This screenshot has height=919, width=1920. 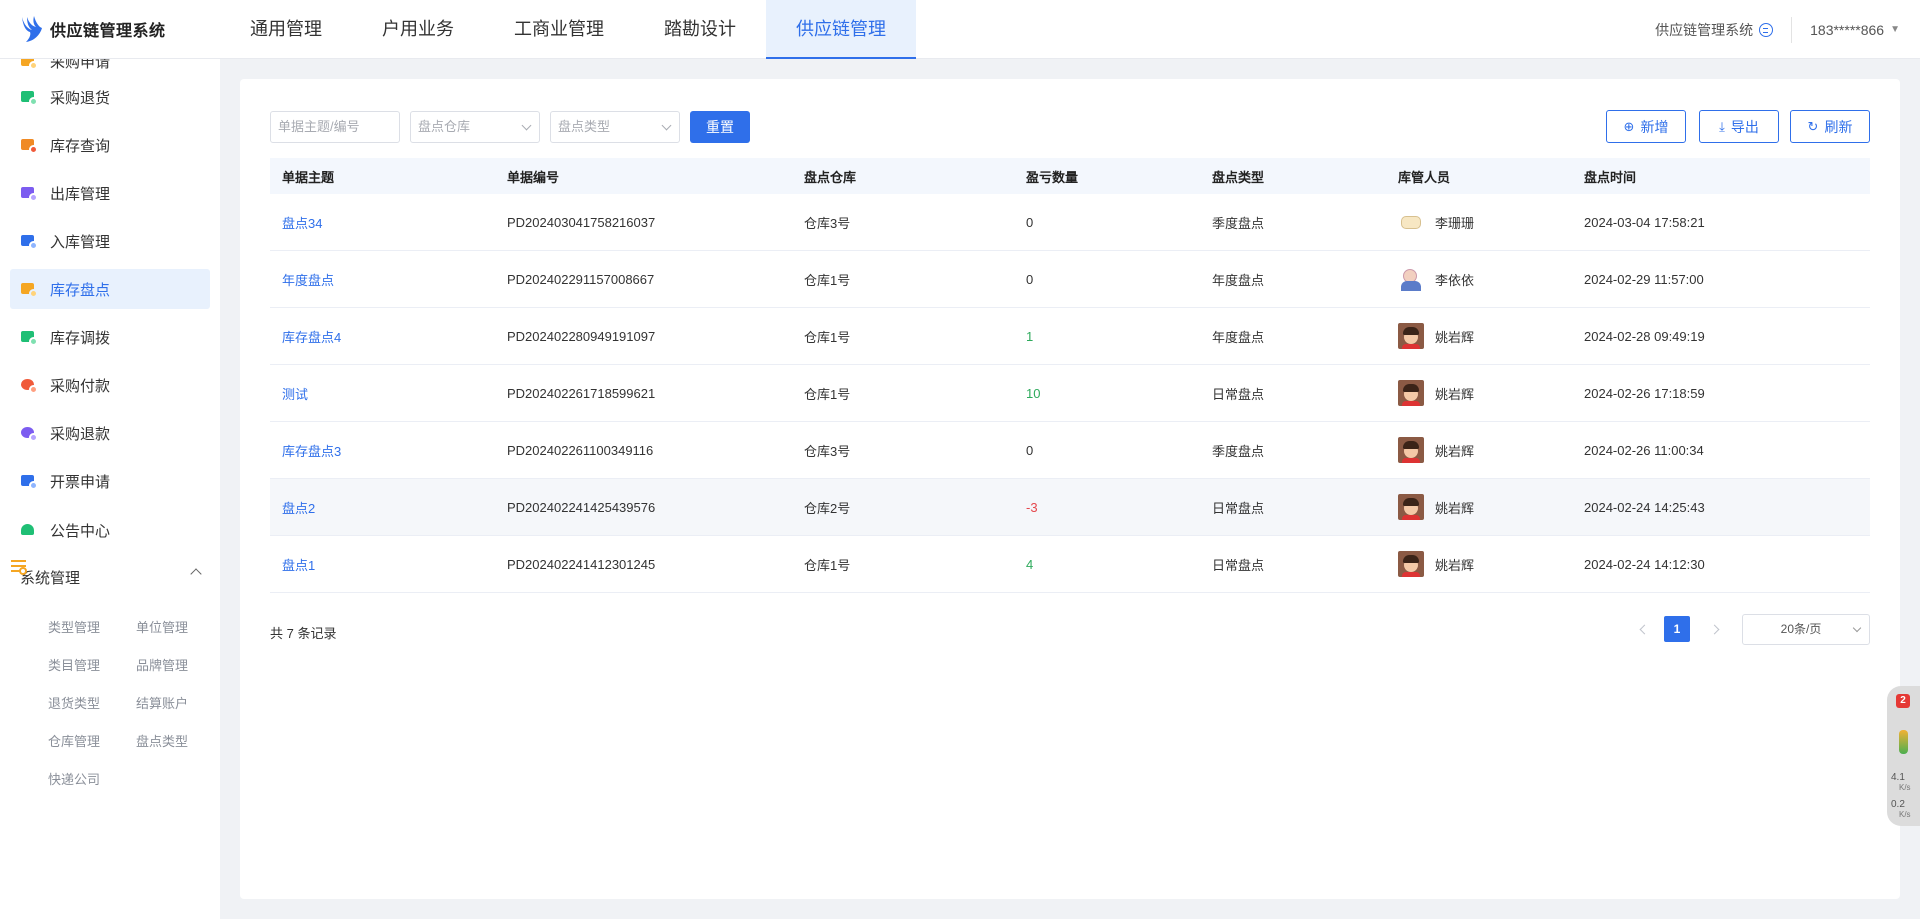 I want to click on prev-page-icon, so click(x=1644, y=629).